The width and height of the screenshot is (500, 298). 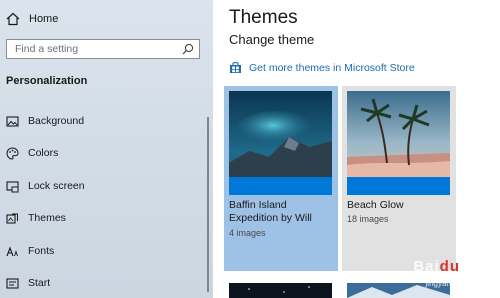 What do you see at coordinates (43, 153) in the screenshot?
I see `sidebar-item-label: Colors` at bounding box center [43, 153].